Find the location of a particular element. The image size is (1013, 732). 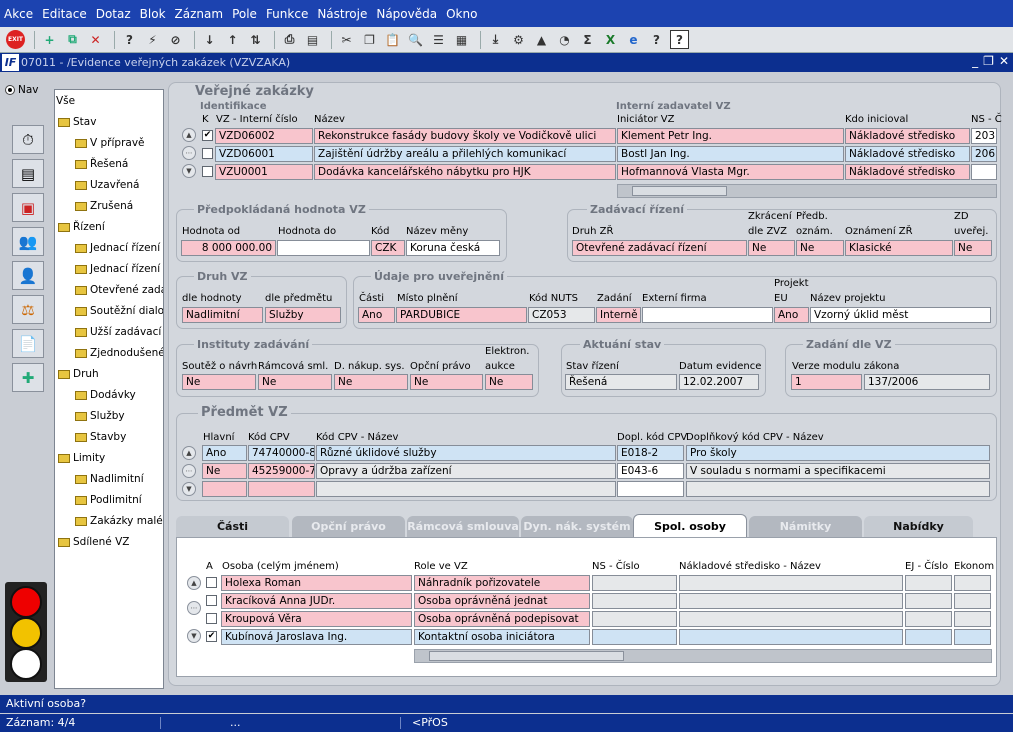

supplementary-name-field: Pro školy is located at coordinates (838, 453).